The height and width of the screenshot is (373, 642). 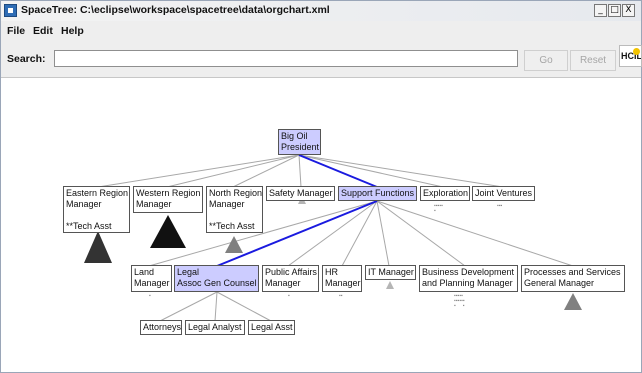 What do you see at coordinates (630, 56) in the screenshot?
I see `hcil-logo: HCIL` at bounding box center [630, 56].